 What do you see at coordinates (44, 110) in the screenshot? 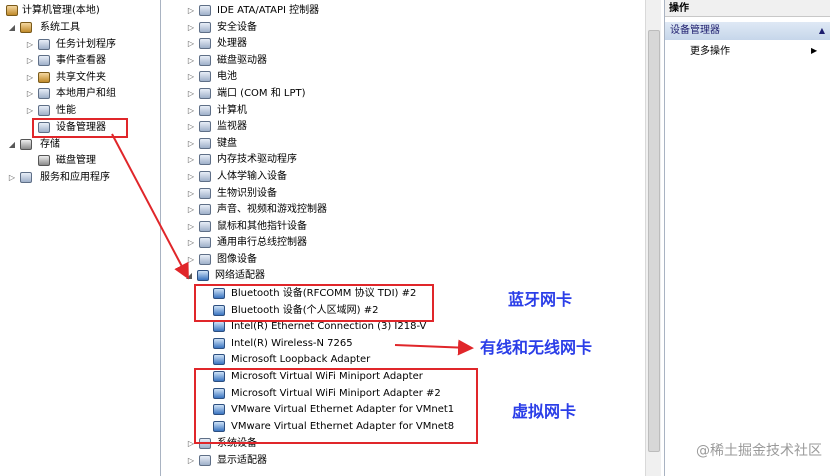
I see `performance-icon` at bounding box center [44, 110].